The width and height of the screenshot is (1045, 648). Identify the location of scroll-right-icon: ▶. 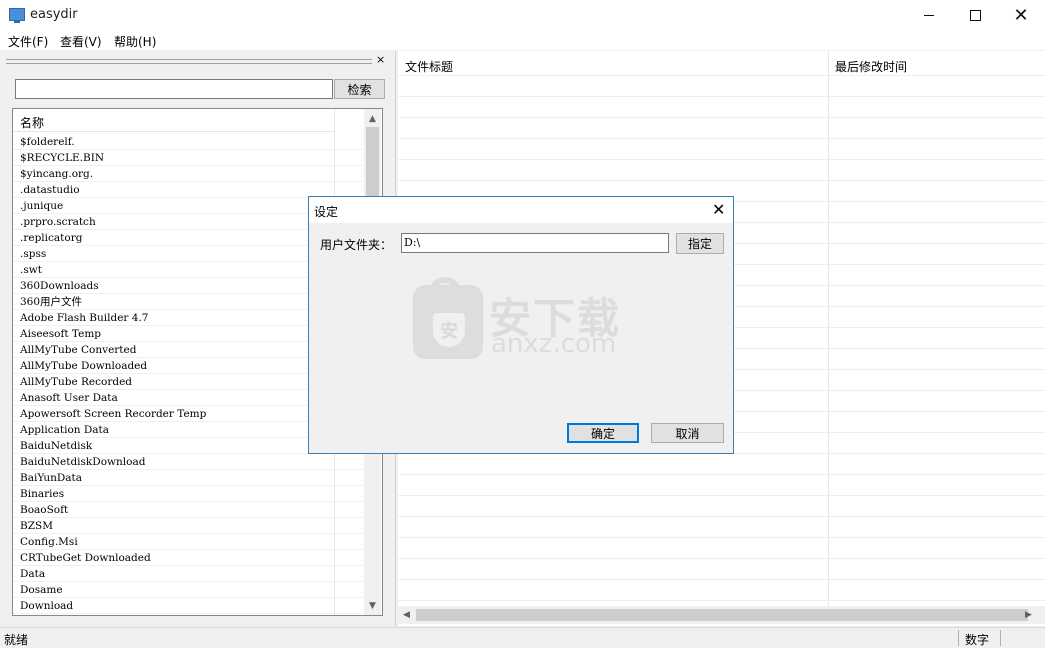
(1028, 615).